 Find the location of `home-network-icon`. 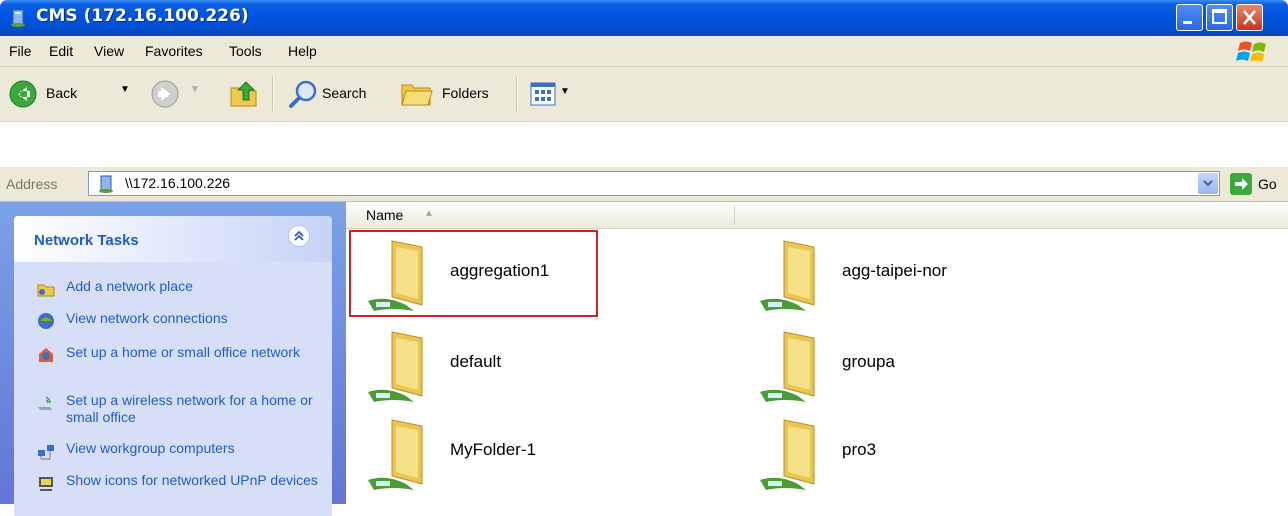

home-network-icon is located at coordinates (46, 355).